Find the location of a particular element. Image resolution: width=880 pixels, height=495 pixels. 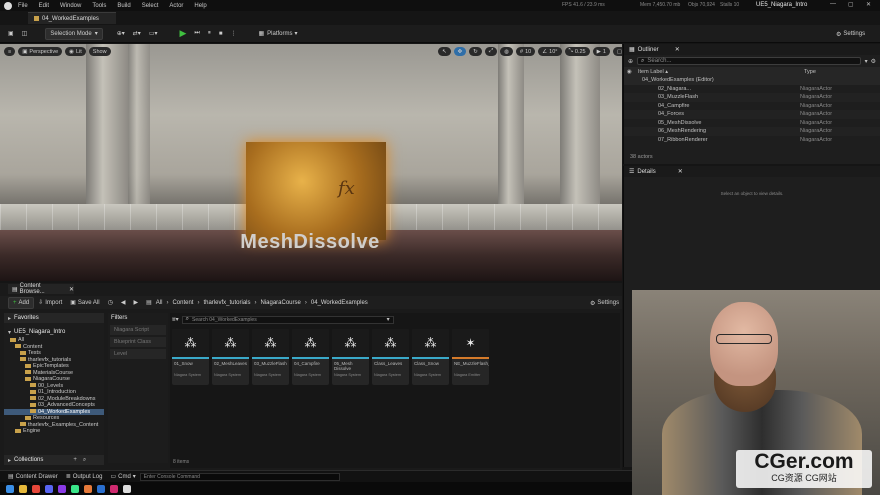

outliner-root-row: 04_WorkedExamples (Editor) is located at coordinates (752, 80).